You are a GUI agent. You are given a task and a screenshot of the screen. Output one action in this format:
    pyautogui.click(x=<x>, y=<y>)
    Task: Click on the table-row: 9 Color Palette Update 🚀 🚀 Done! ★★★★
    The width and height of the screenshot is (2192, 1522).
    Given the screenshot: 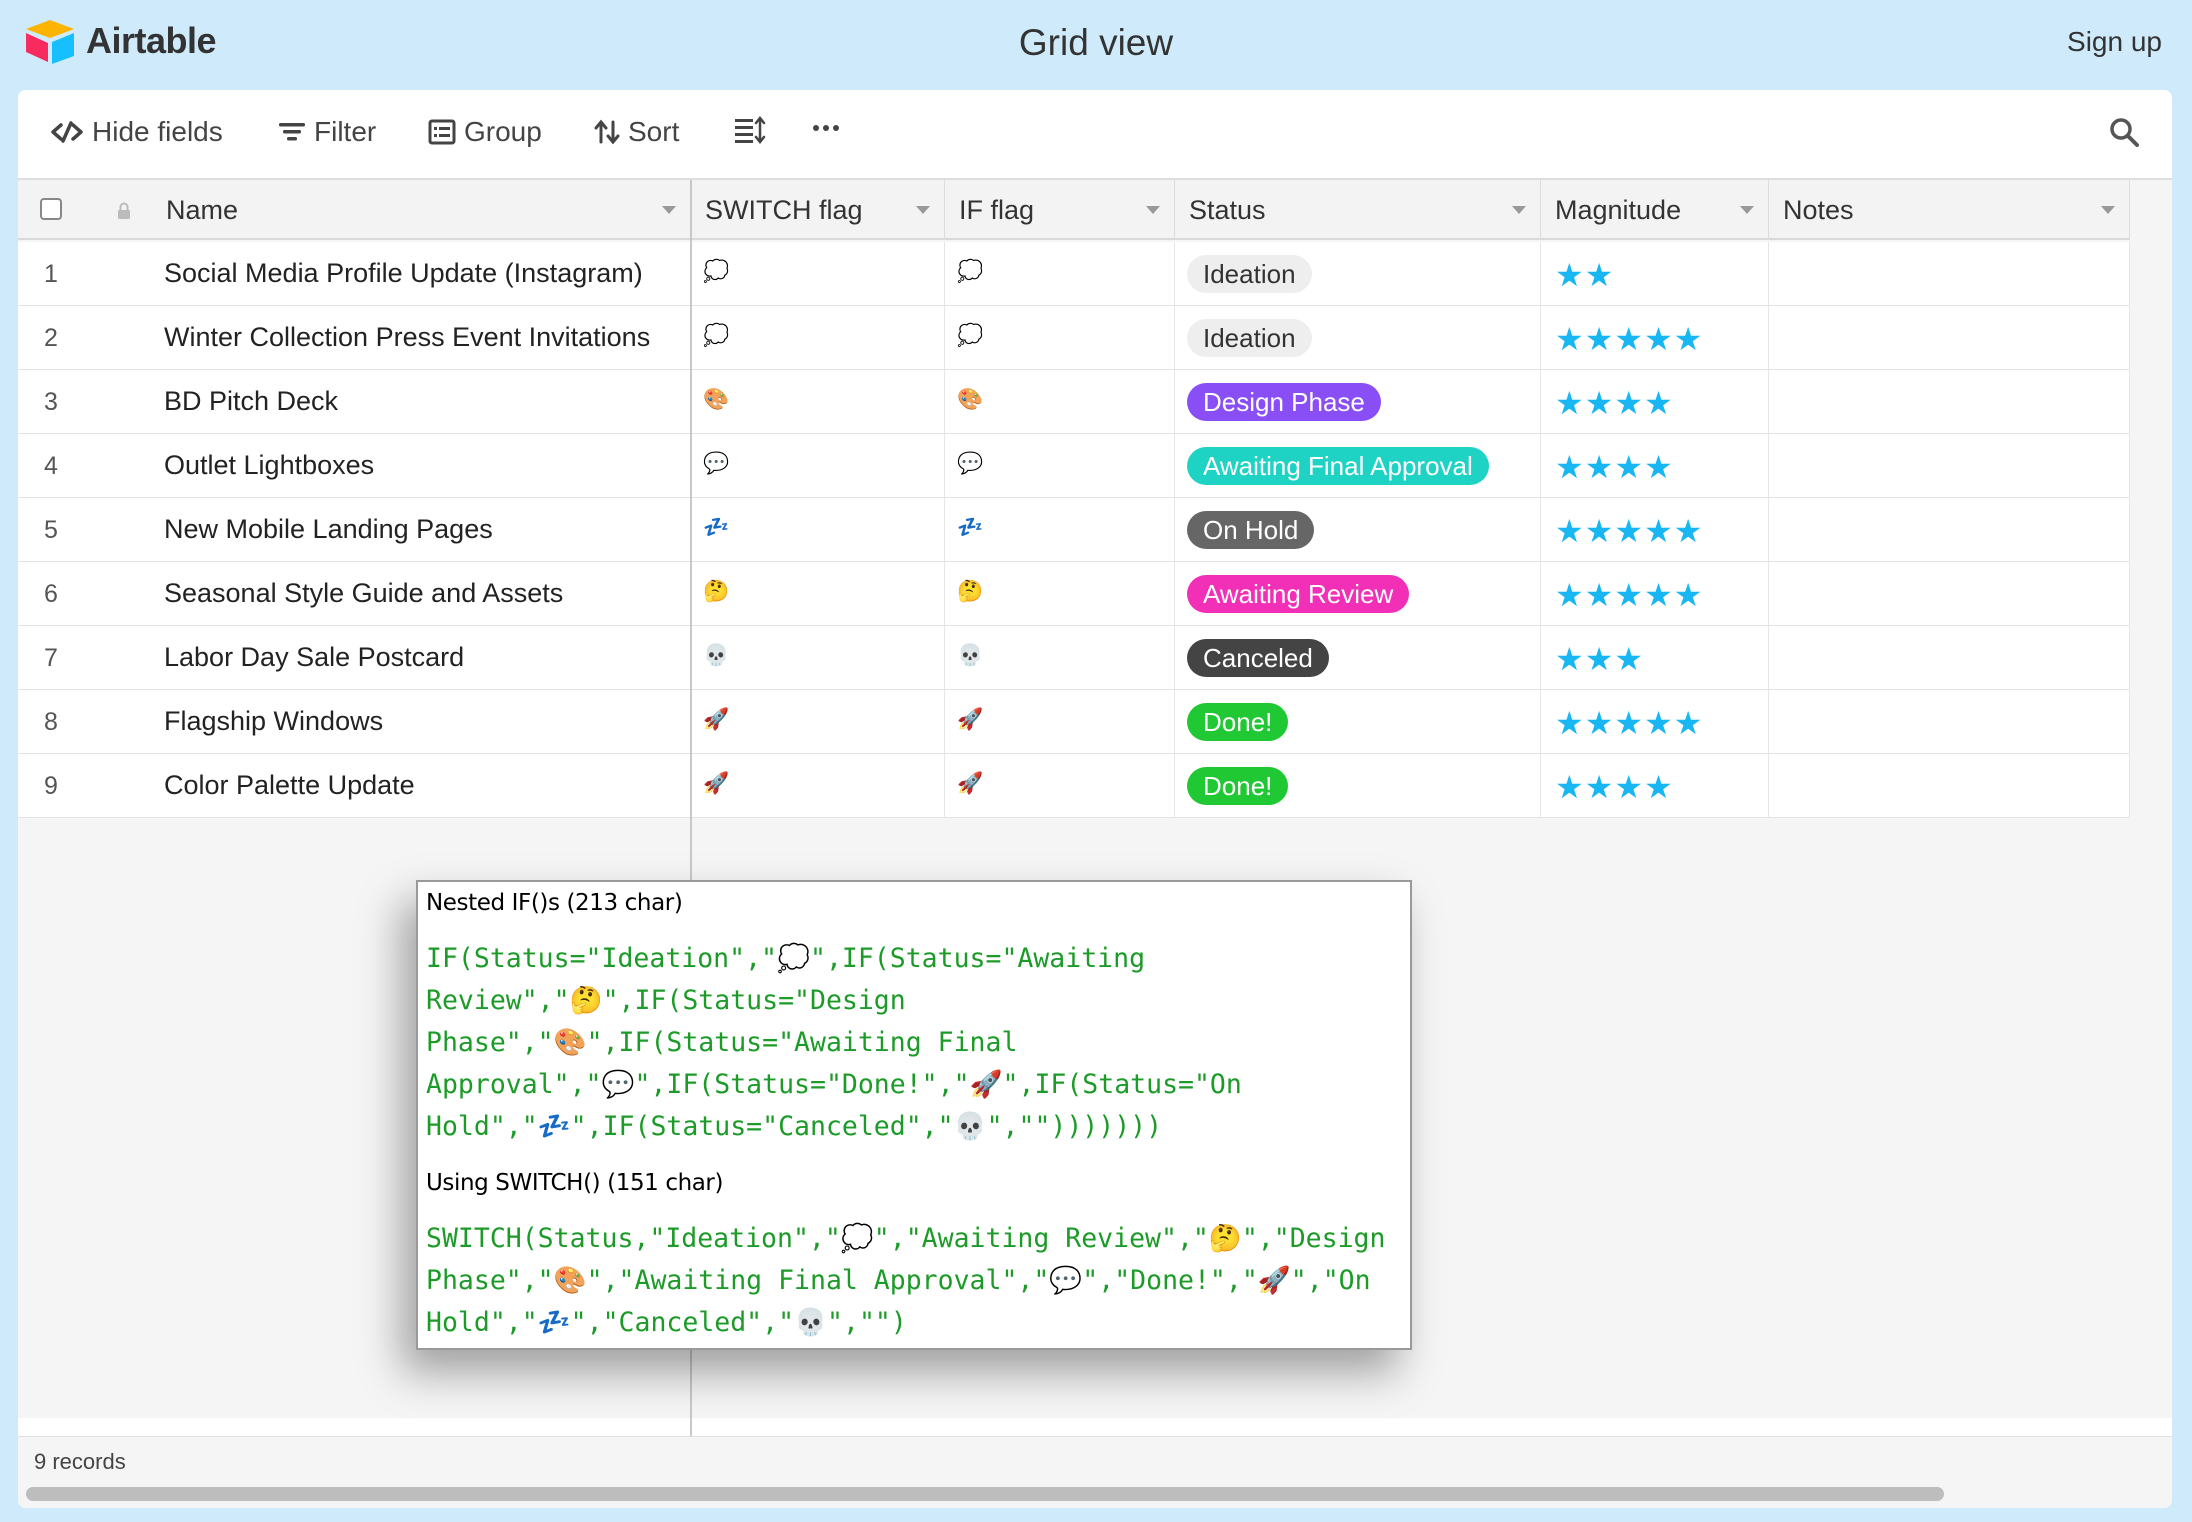 What is the action you would take?
    pyautogui.click(x=1074, y=786)
    